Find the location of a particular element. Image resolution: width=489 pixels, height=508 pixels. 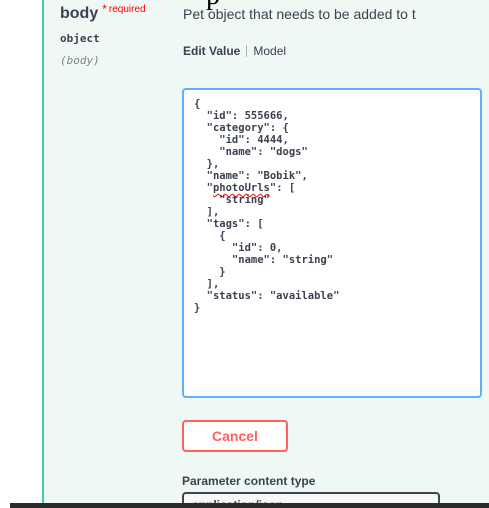

editor-line: "id": 0, is located at coordinates (238, 248).